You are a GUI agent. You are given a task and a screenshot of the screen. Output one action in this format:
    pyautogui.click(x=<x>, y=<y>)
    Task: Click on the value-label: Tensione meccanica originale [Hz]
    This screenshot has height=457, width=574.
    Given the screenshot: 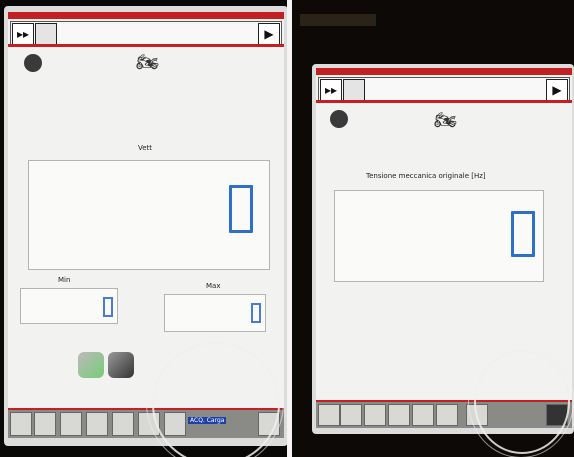 What is the action you would take?
    pyautogui.click(x=426, y=176)
    